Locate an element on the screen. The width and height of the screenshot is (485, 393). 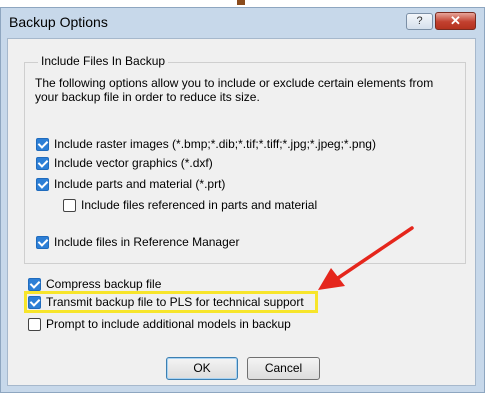
option-vector-graphics: Include vector graphics (*.dxf) is located at coordinates (124, 163).